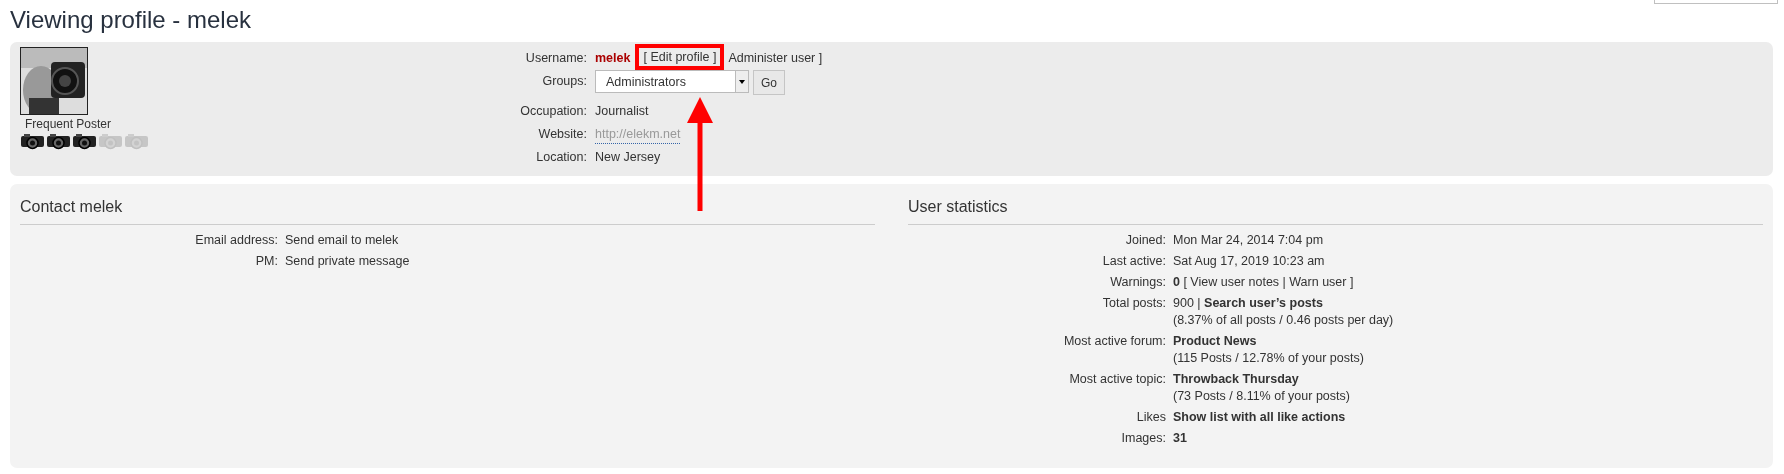  Describe the element at coordinates (1260, 417) in the screenshot. I see `stat-value: Show list with all like actions` at that location.